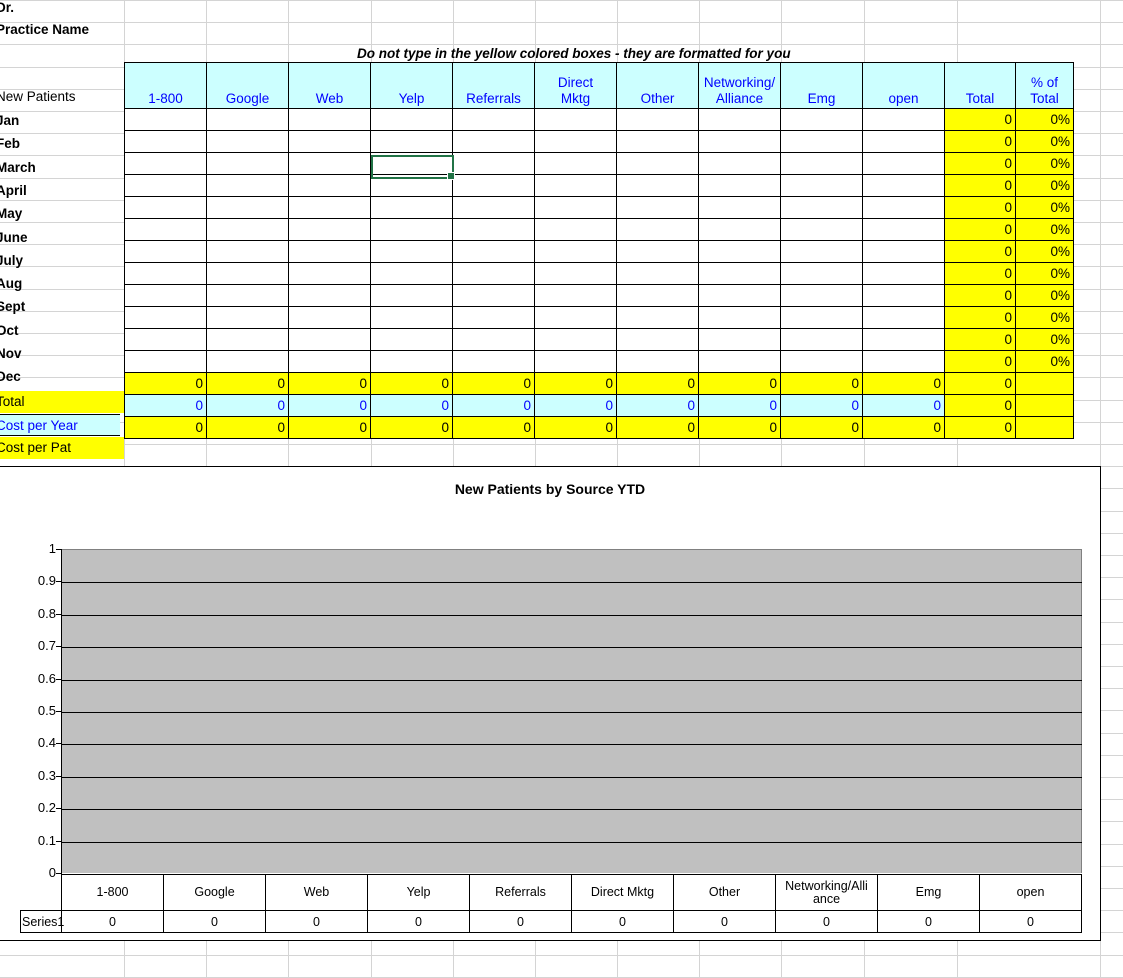 The image size is (1123, 978). I want to click on fill-handle, so click(451, 176).